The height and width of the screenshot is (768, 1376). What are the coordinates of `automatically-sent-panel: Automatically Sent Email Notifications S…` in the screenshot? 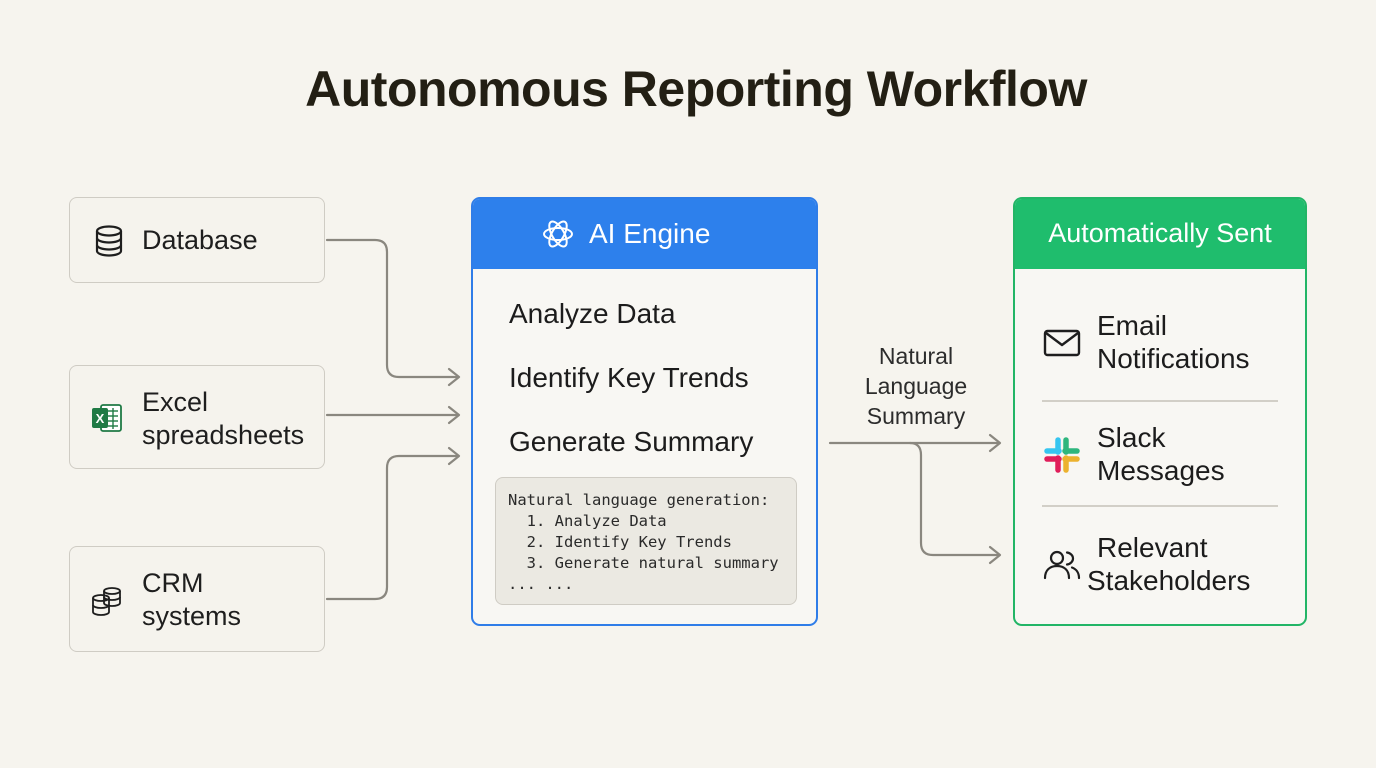 It's located at (1160, 411).